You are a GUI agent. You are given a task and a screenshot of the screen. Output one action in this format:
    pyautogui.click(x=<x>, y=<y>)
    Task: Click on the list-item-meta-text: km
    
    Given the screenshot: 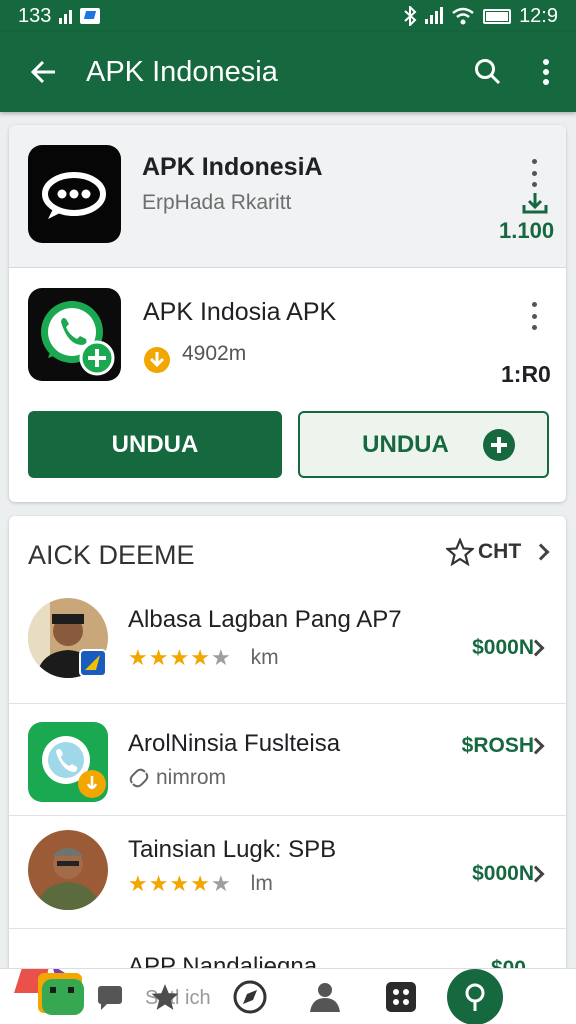 What is the action you would take?
    pyautogui.click(x=264, y=657)
    